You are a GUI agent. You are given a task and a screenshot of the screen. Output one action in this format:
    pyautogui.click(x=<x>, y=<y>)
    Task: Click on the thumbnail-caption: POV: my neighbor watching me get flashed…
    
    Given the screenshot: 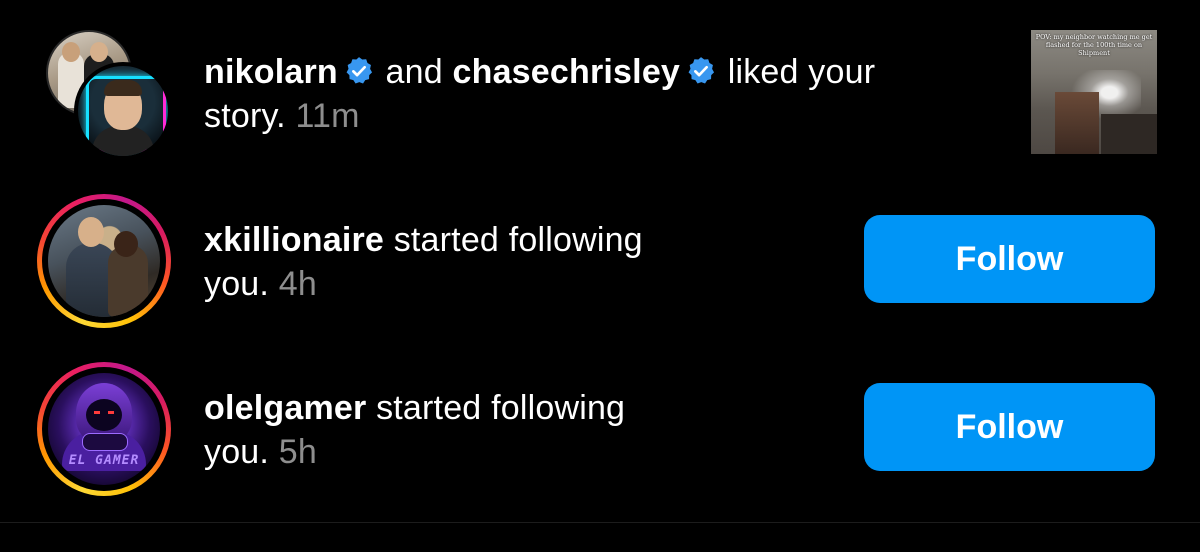 What is the action you would take?
    pyautogui.click(x=1094, y=45)
    